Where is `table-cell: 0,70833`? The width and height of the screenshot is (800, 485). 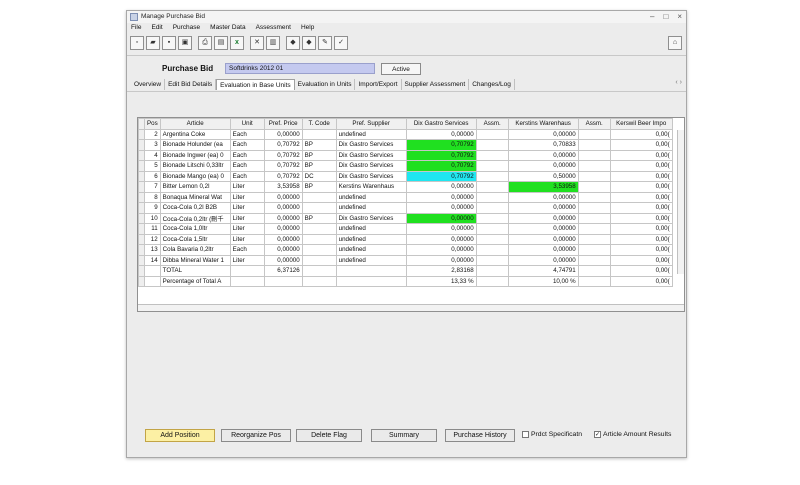
table-cell: 0,70833 is located at coordinates (543, 145).